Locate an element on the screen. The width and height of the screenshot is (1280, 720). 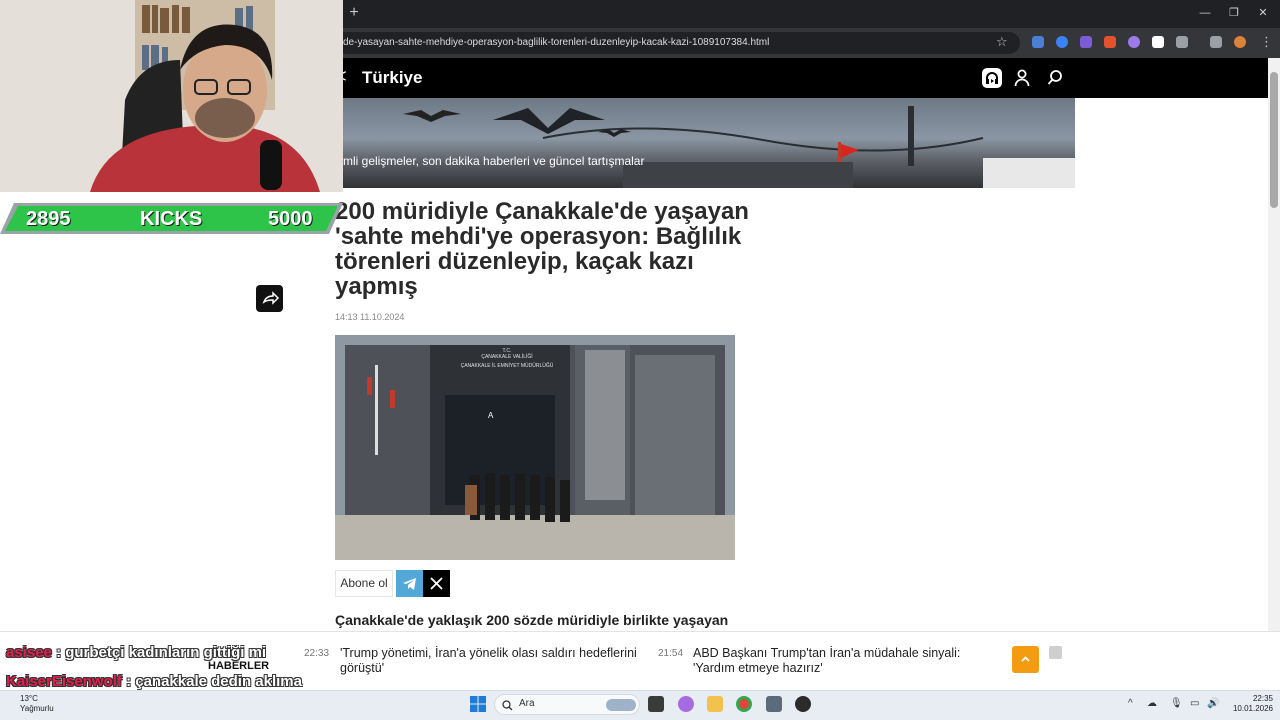
clock-date: 10.01.2026 is located at coordinates (1252, 708).